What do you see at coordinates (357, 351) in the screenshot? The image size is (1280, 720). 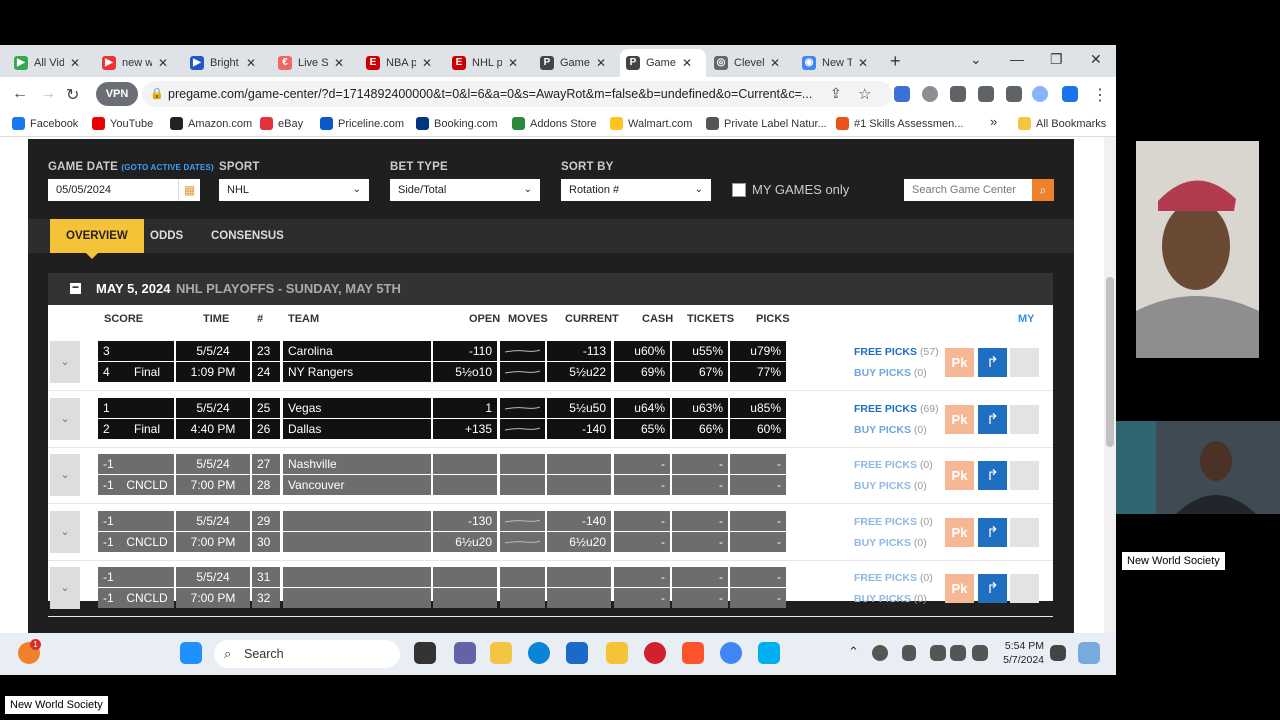 I see `team-cell: Carolina` at bounding box center [357, 351].